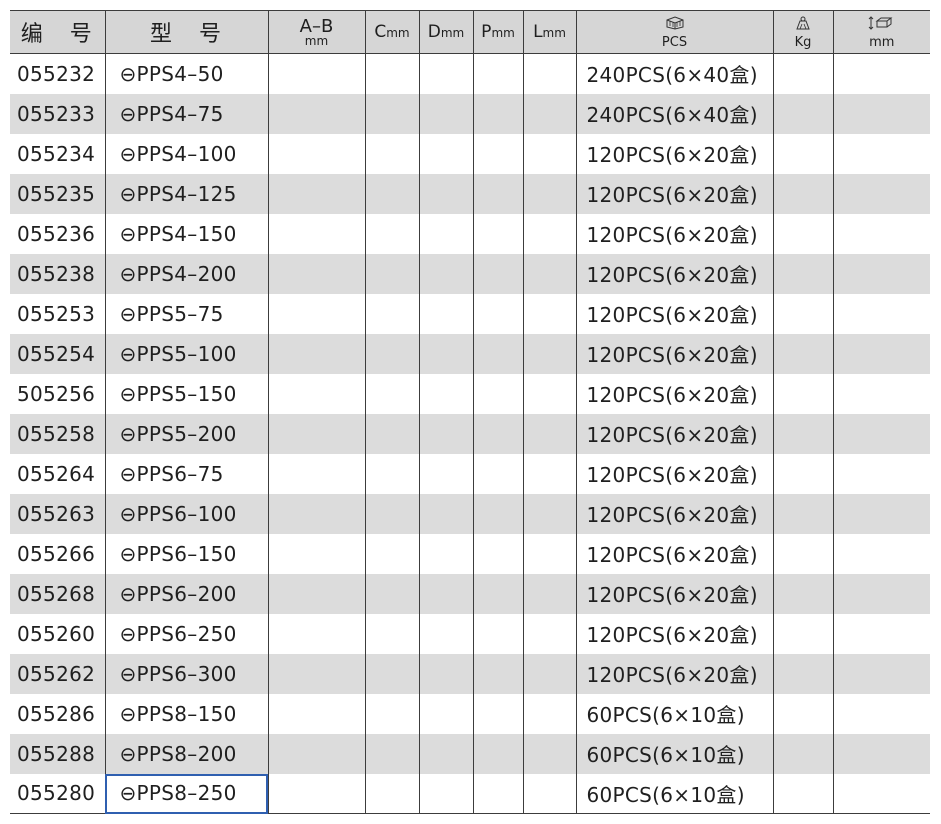 This screenshot has width=941, height=824. I want to click on product-model-cell: ⊖PPS4–125, so click(186, 193).